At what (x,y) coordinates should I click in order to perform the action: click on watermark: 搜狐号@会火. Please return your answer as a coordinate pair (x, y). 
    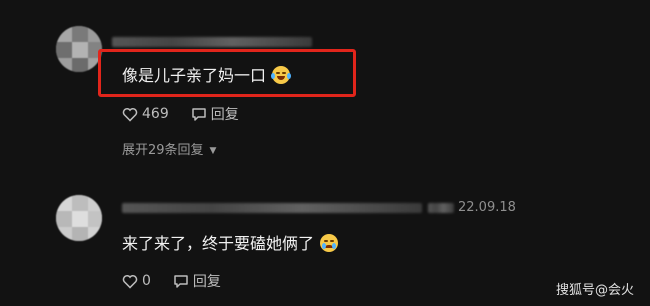
    Looking at the image, I should click on (594, 290).